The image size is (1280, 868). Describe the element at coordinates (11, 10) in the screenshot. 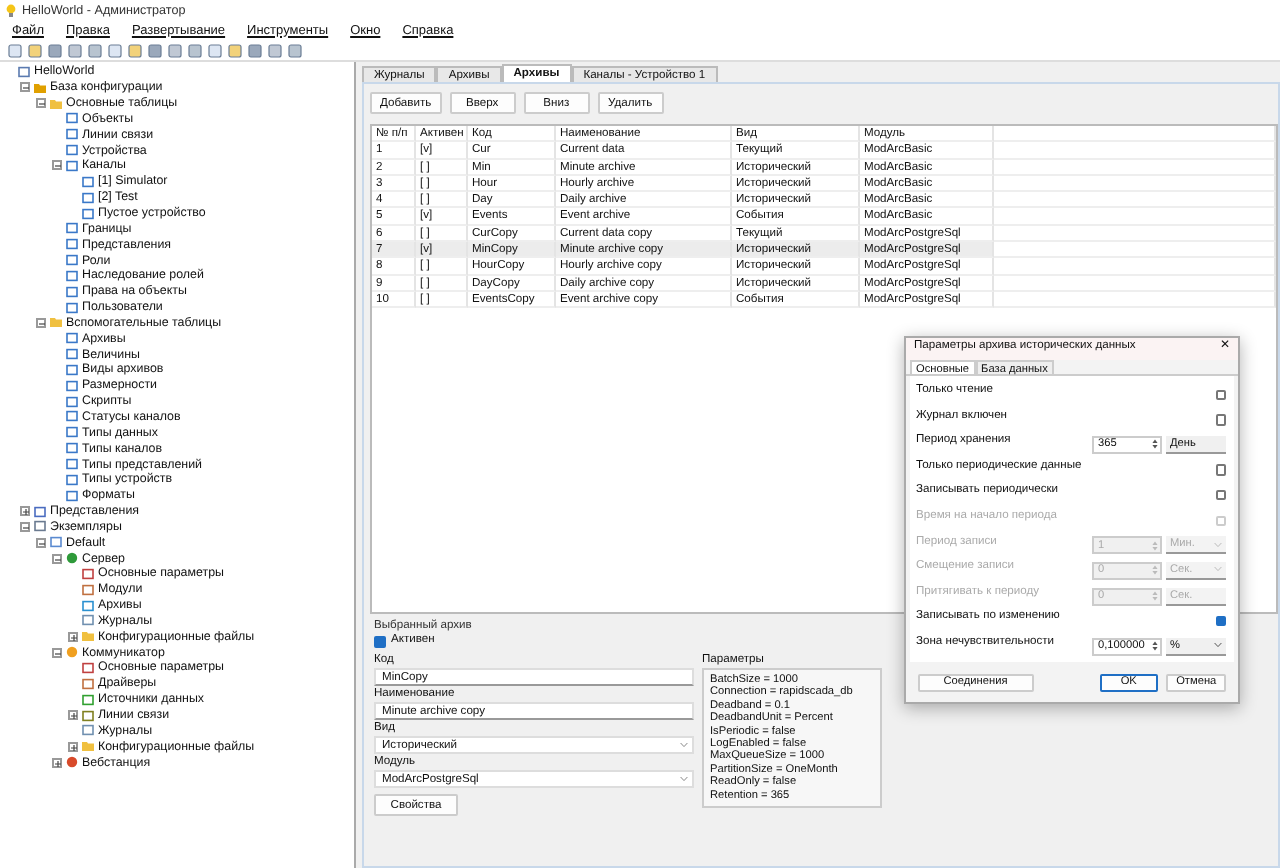

I see `lightbulb-icon` at that location.